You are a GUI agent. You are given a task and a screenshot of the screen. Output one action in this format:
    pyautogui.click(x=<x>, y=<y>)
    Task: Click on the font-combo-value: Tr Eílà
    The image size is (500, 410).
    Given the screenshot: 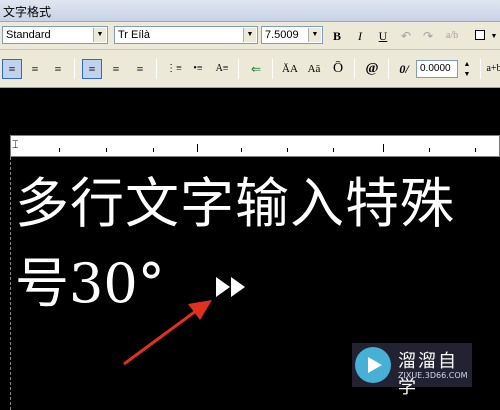 What is the action you would take?
    pyautogui.click(x=134, y=35)
    